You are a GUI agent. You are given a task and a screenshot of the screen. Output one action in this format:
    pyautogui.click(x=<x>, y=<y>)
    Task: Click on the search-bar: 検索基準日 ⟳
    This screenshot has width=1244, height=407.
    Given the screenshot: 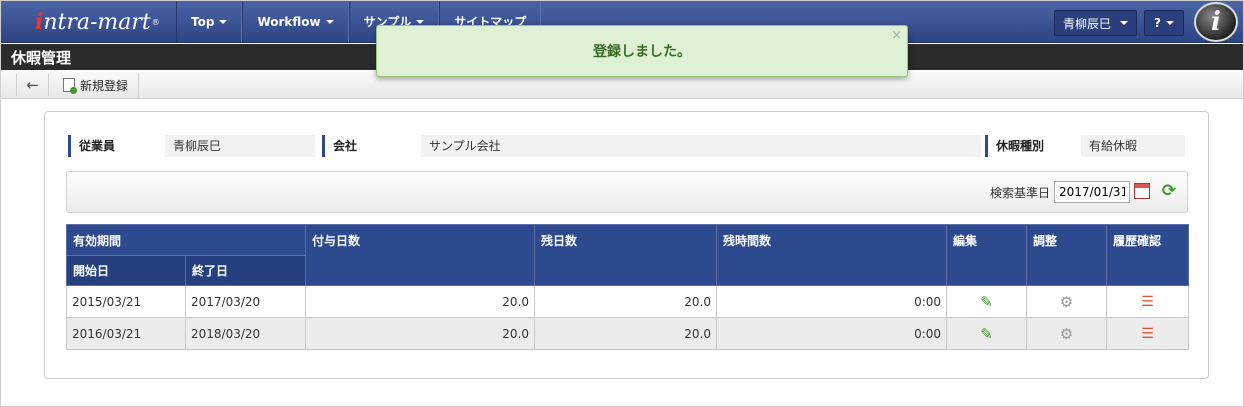 What is the action you would take?
    pyautogui.click(x=627, y=192)
    